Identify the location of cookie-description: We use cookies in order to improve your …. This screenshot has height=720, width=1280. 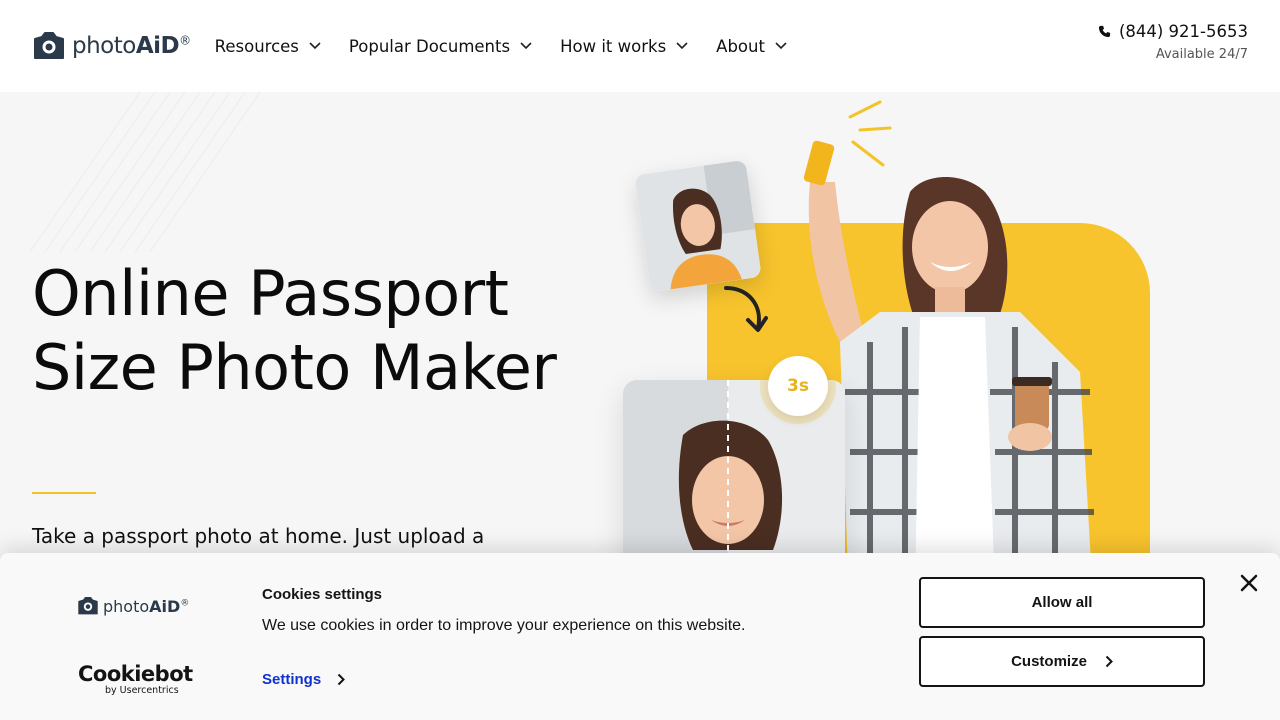
(504, 625).